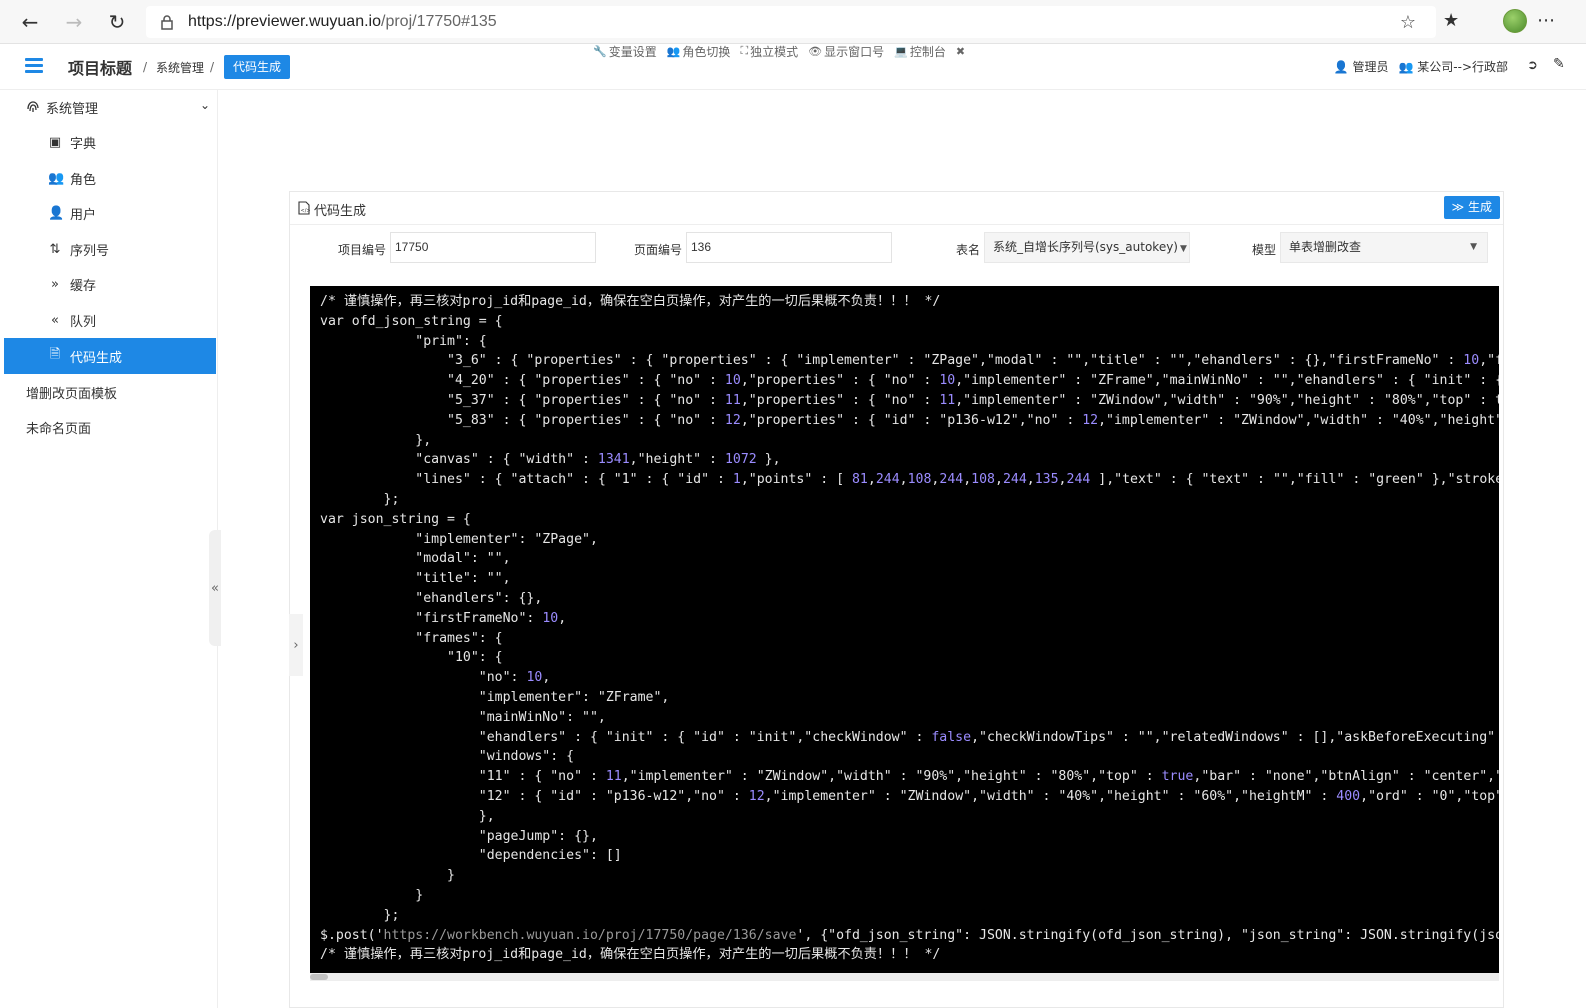  What do you see at coordinates (319, 977) in the screenshot?
I see `scrollbar-thumb` at bounding box center [319, 977].